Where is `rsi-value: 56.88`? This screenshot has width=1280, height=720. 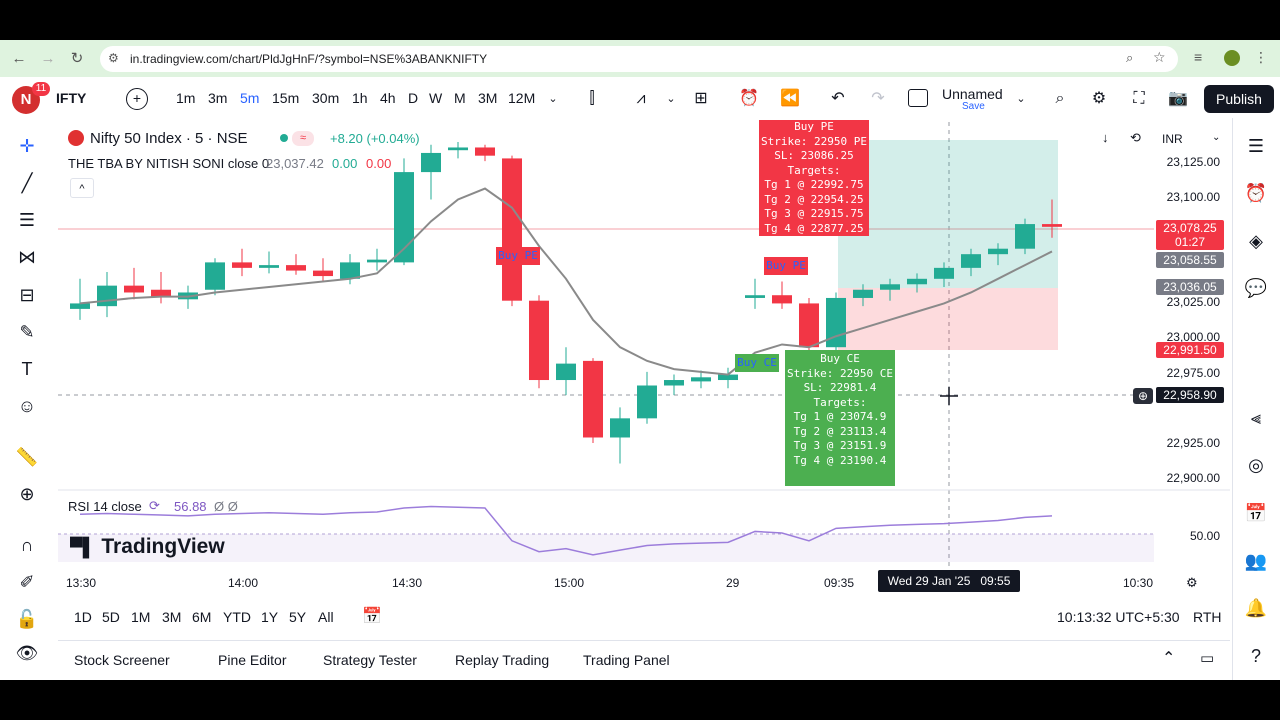 rsi-value: 56.88 is located at coordinates (190, 506).